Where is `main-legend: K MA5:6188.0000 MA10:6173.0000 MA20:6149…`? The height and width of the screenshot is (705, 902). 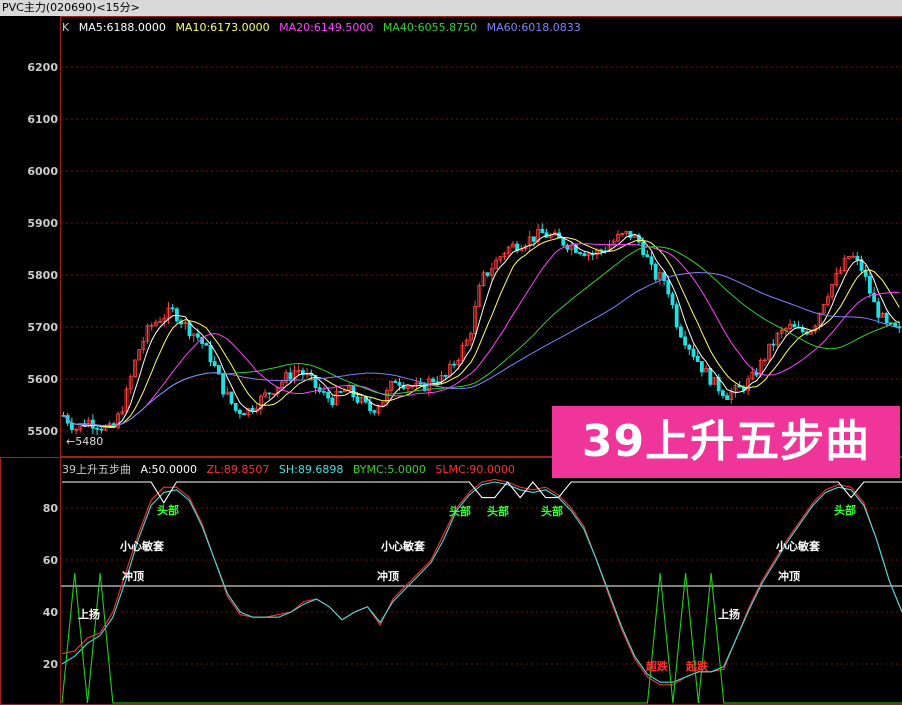
main-legend: K MA5:6188.0000 MA10:6173.0000 MA20:6149… is located at coordinates (324, 27).